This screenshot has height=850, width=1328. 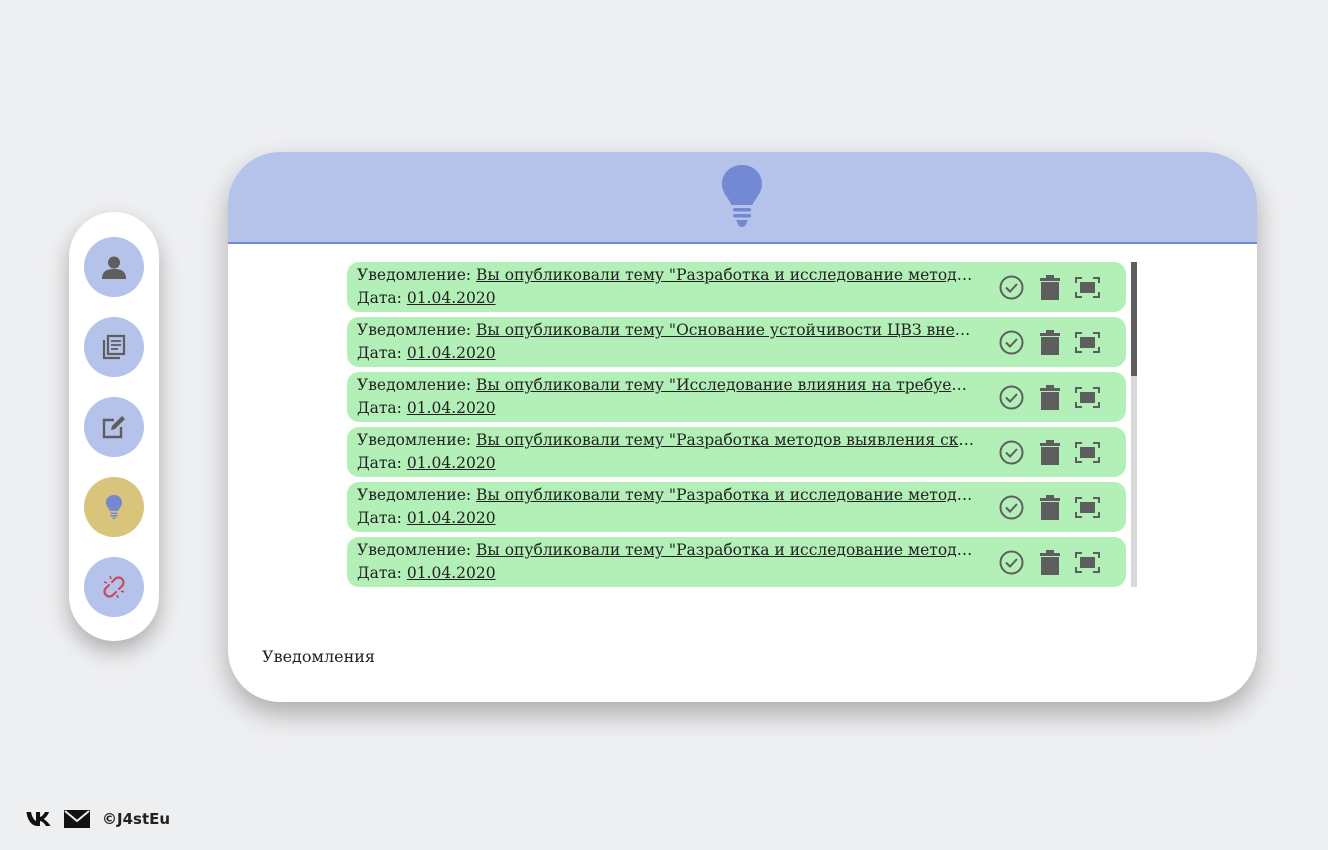 What do you see at coordinates (98, 819) in the screenshot?
I see `footer: ©J4stEu` at bounding box center [98, 819].